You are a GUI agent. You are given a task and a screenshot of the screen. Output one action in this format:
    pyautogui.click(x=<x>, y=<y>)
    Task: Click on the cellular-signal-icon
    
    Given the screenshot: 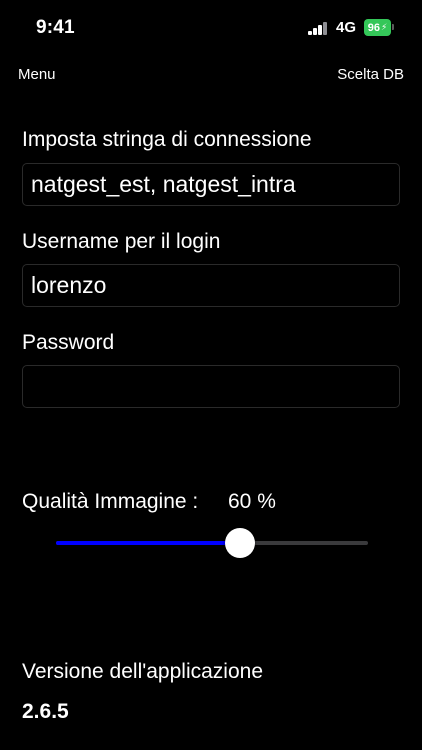 What is the action you would take?
    pyautogui.click(x=318, y=28)
    